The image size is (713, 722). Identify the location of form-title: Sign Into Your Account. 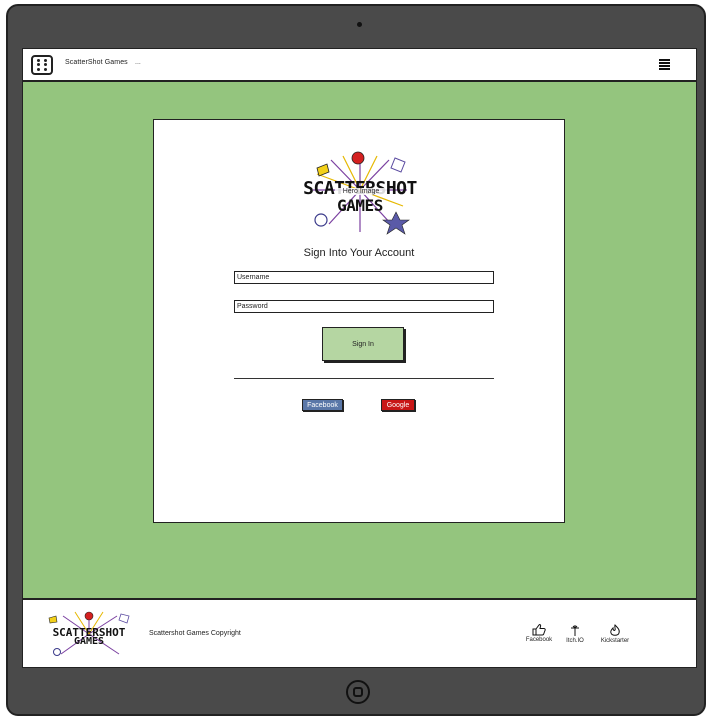
(359, 253).